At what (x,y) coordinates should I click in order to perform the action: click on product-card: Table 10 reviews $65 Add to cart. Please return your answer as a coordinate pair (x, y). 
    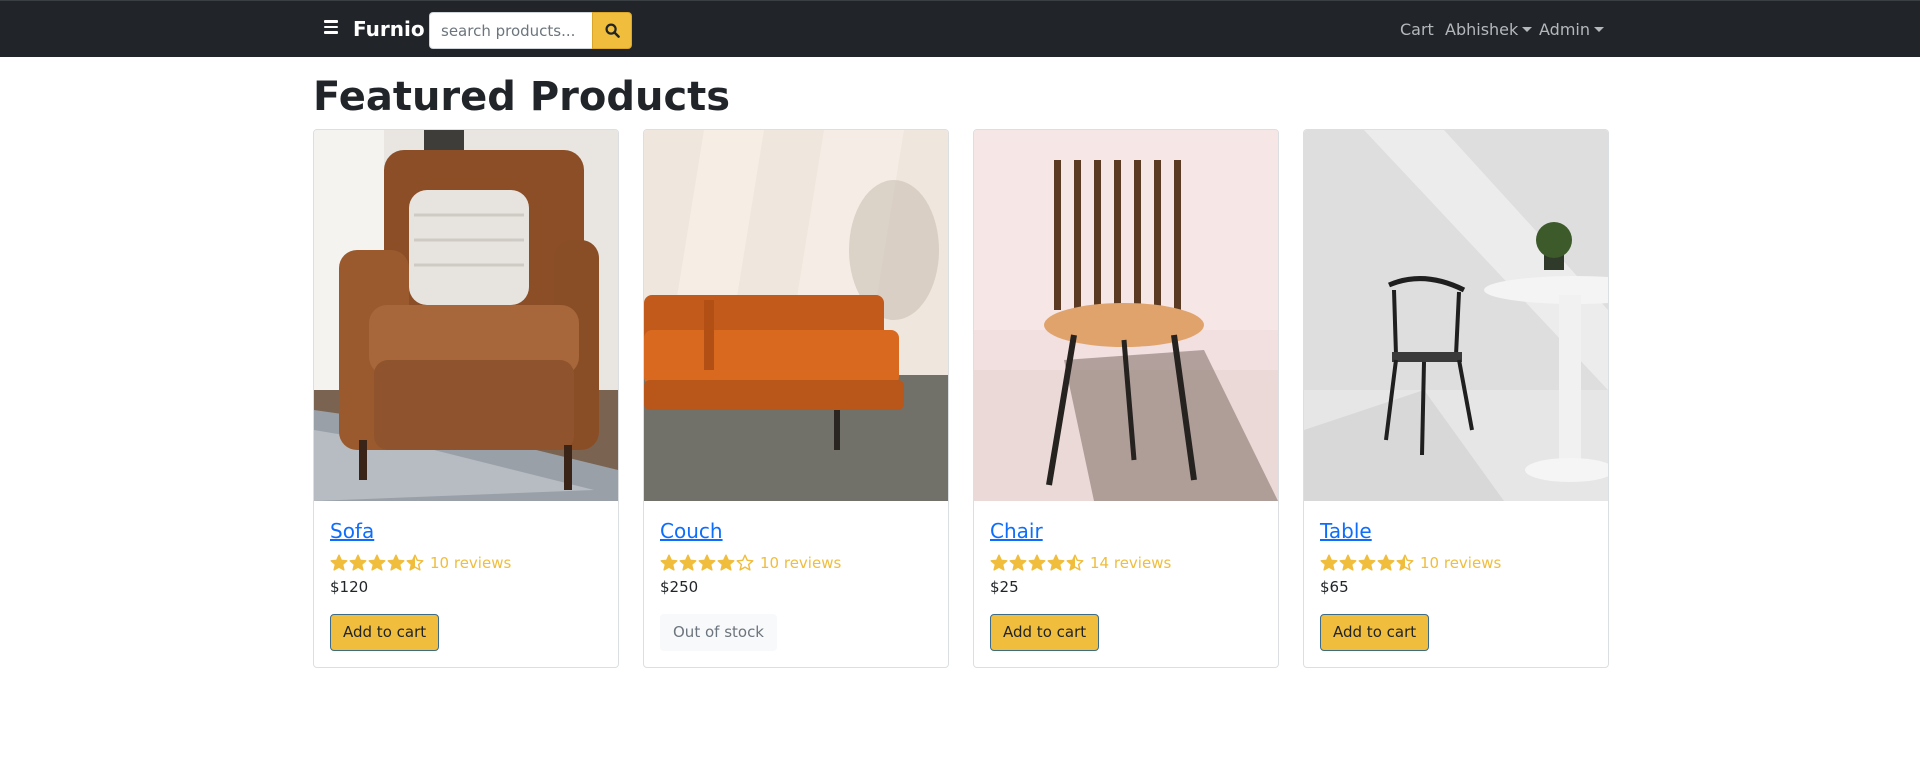
    Looking at the image, I should click on (1456, 398).